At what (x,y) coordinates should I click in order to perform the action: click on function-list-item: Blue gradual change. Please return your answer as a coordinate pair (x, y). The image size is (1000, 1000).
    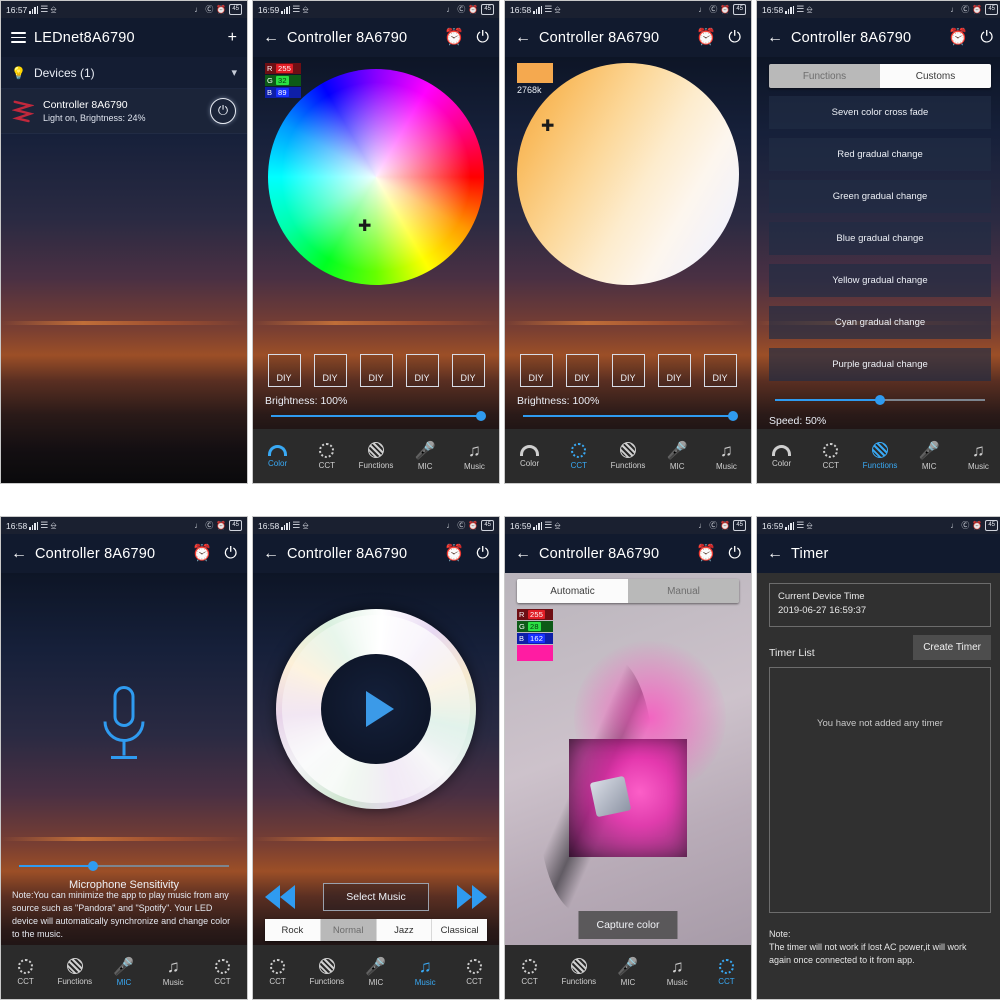
    Looking at the image, I should click on (880, 238).